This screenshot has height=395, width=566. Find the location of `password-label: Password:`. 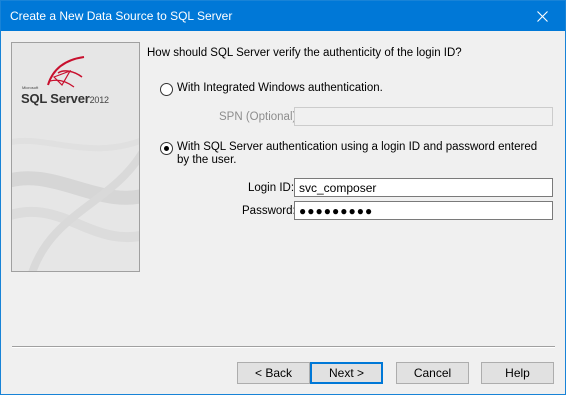

password-label: Password: is located at coordinates (269, 211).